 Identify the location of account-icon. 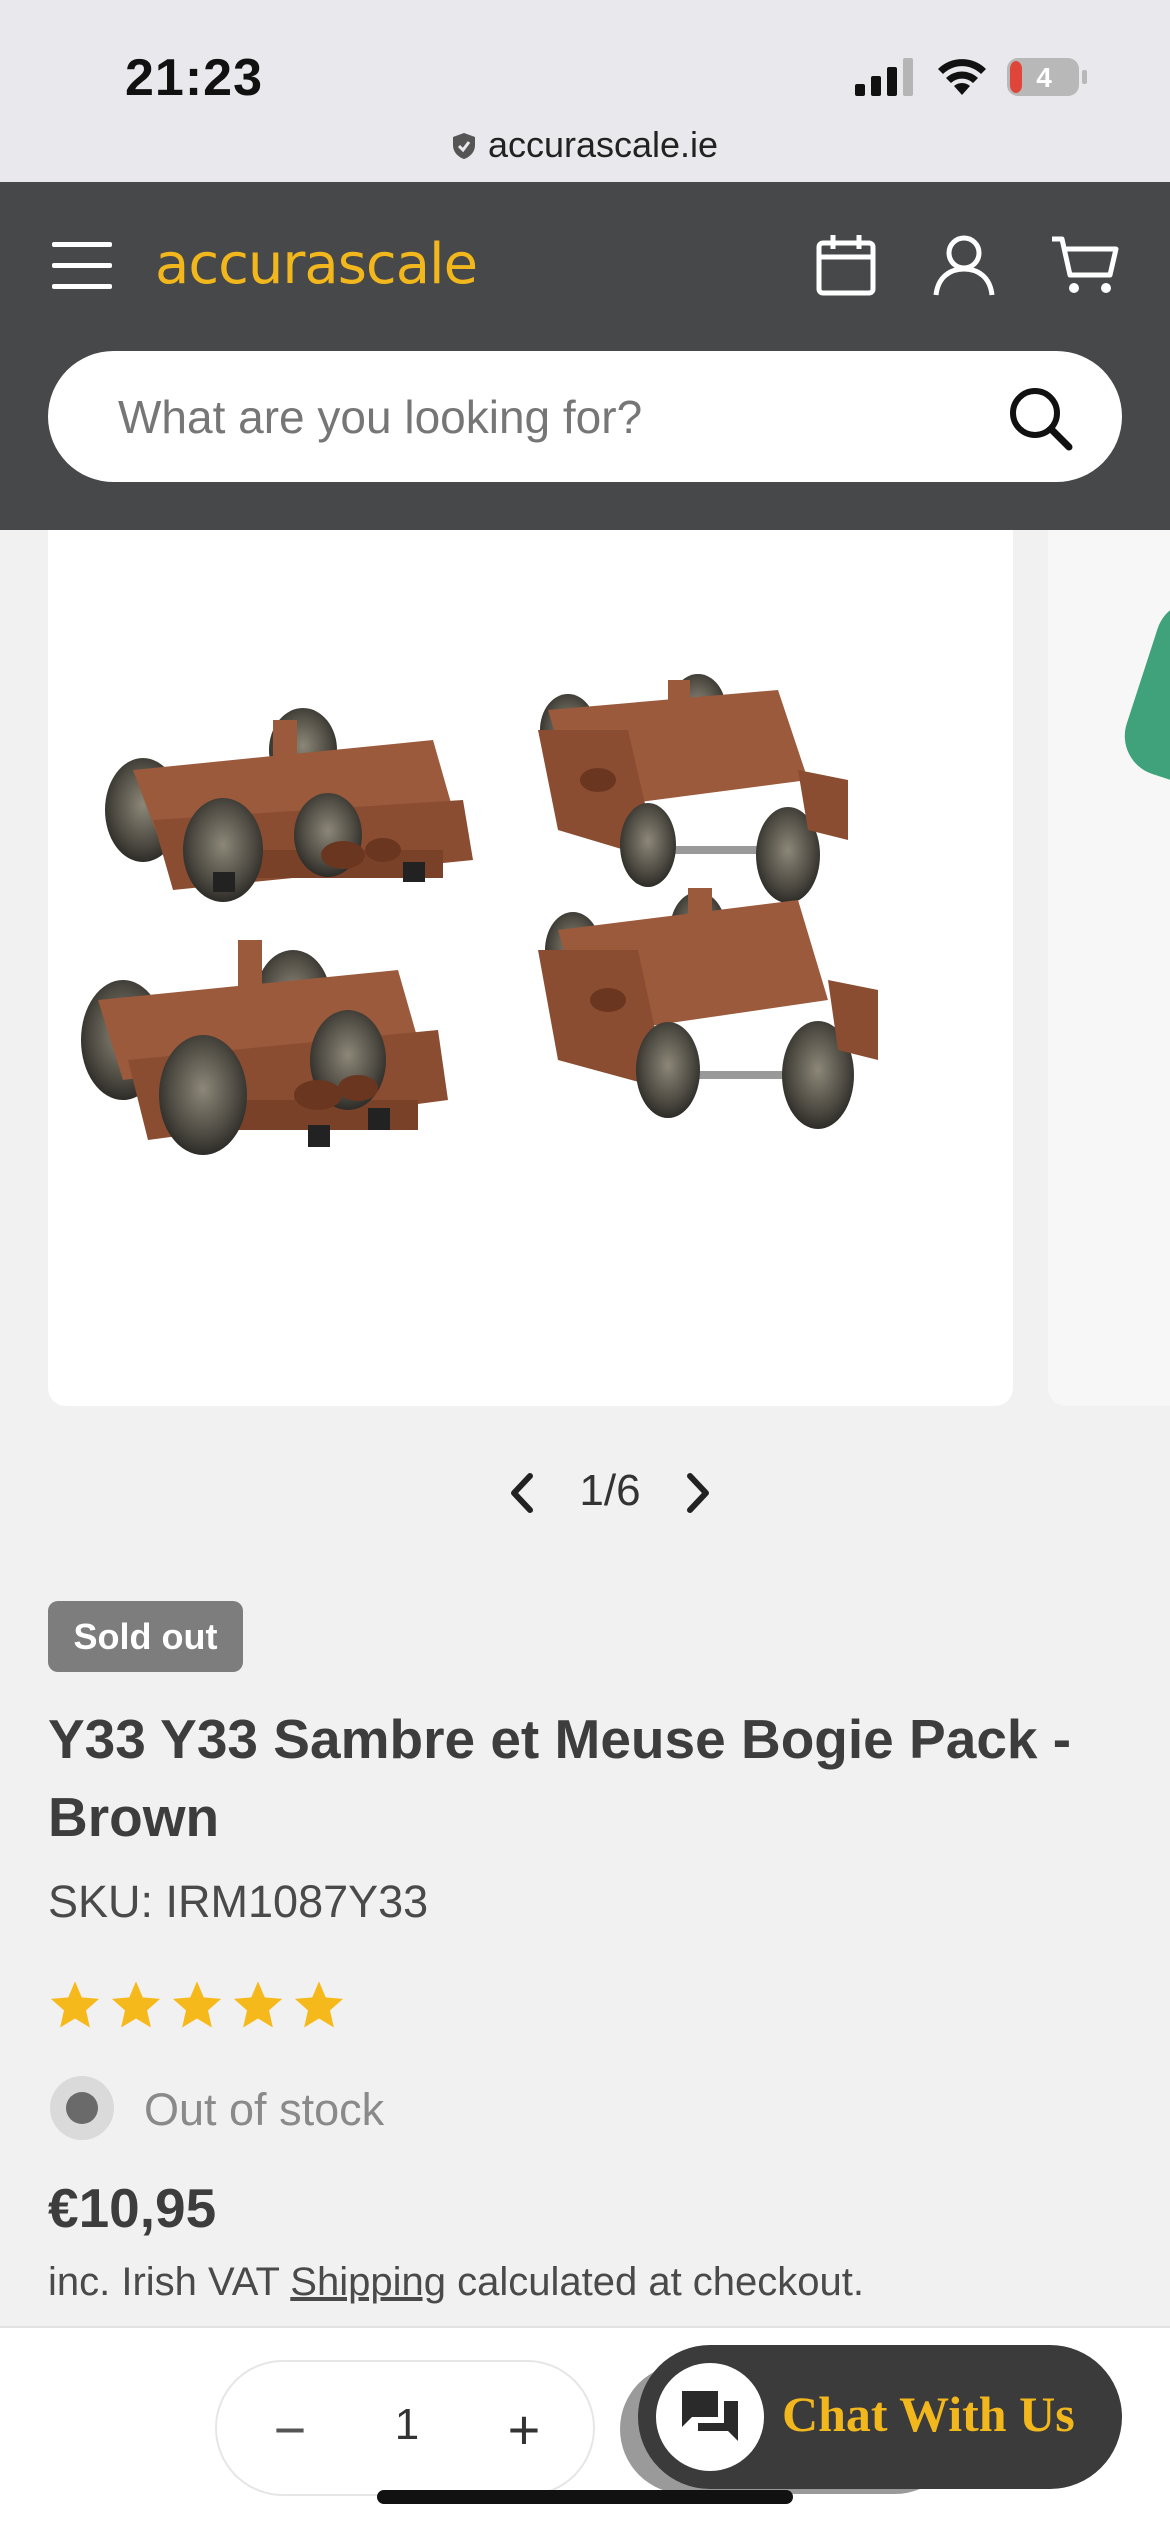
(964, 265).